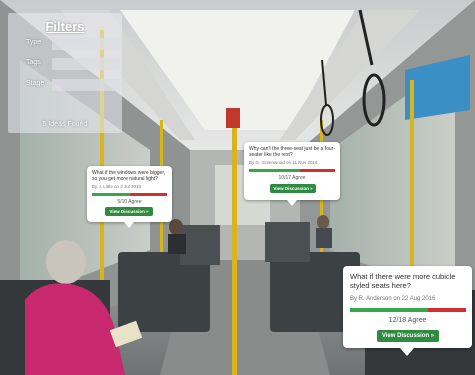  What do you see at coordinates (65, 124) in the screenshot?
I see `ideas-found-count: 5 Ideas Found` at bounding box center [65, 124].